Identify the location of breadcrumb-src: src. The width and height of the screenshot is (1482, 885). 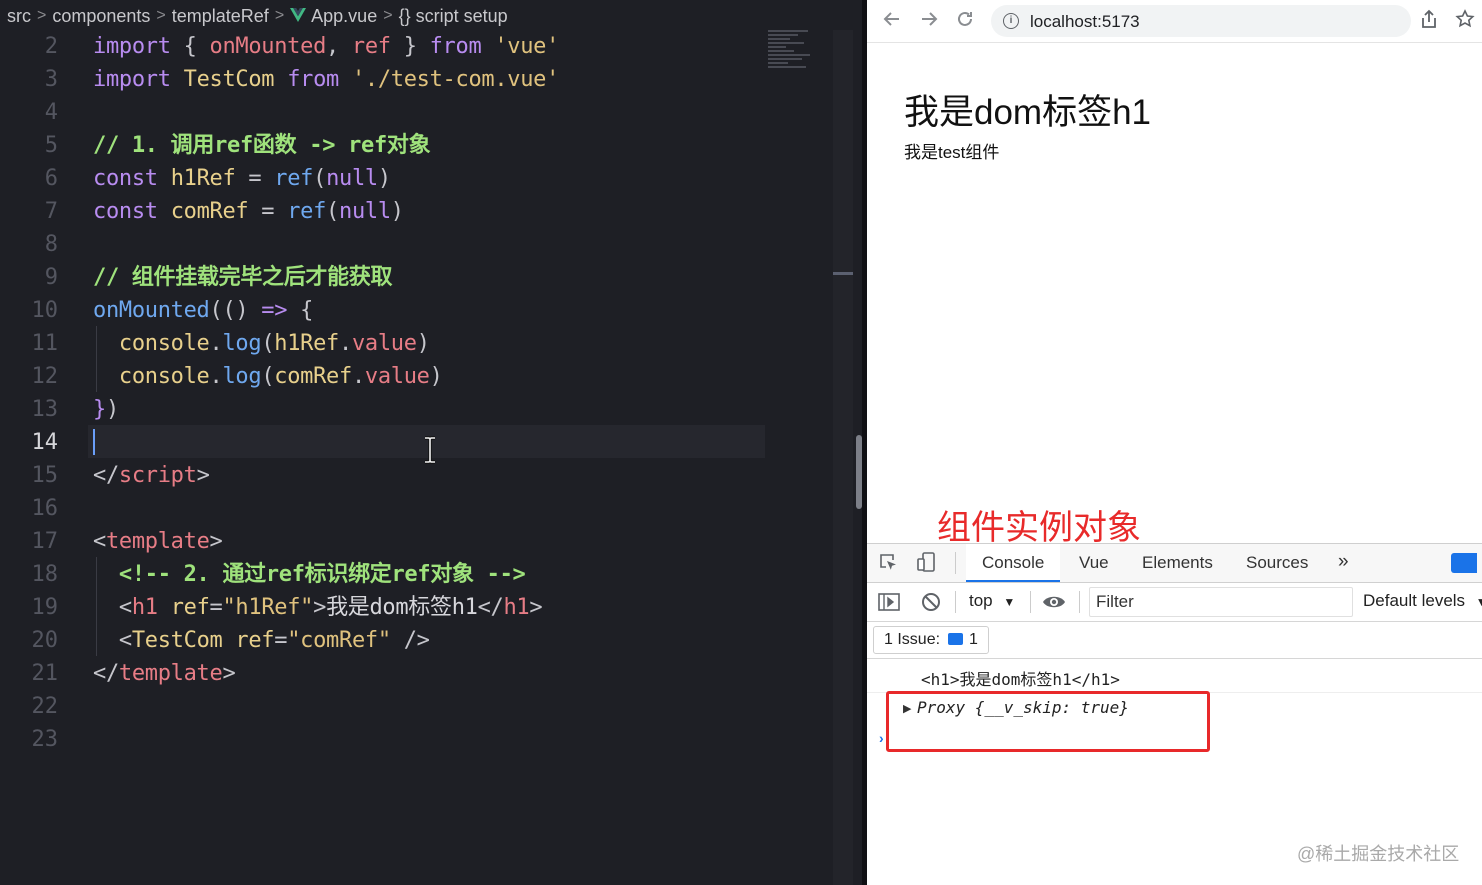
(19, 16).